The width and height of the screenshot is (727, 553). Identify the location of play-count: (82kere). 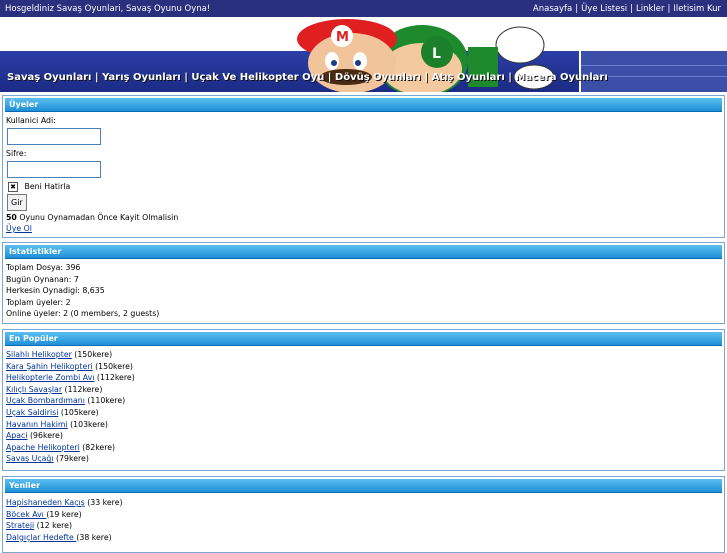
(97, 447).